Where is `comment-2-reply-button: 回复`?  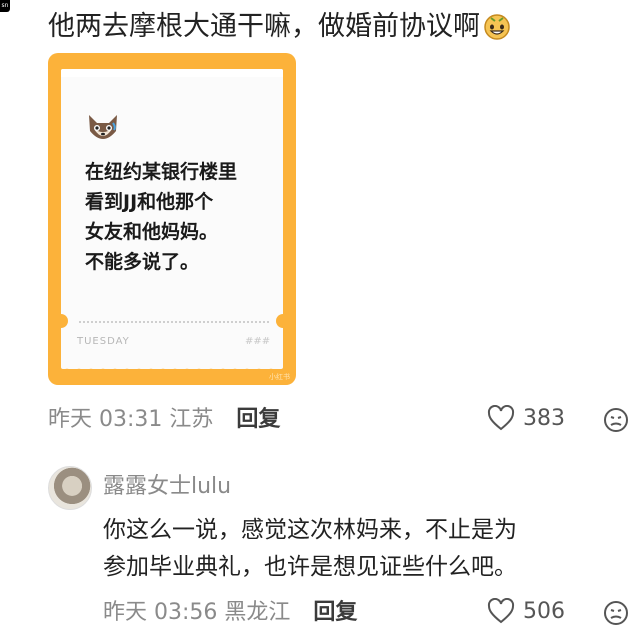 comment-2-reply-button: 回复 is located at coordinates (335, 612).